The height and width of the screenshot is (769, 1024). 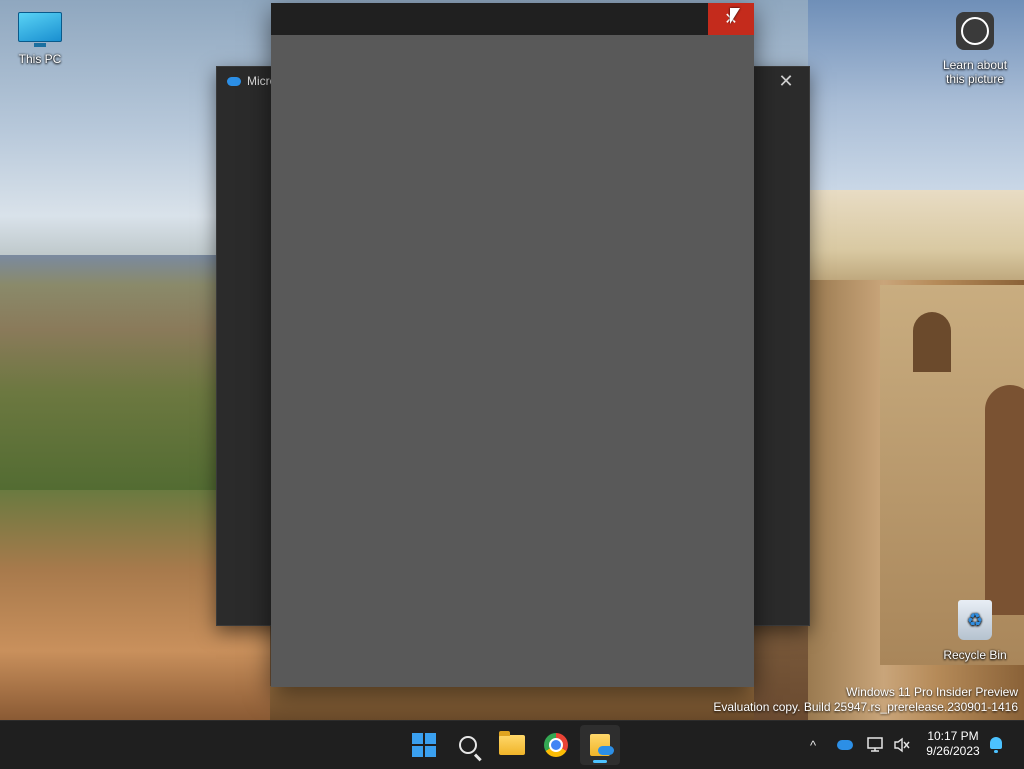 I want to click on desktop-icon-learn-about-picture: Learn about this picture, so click(x=975, y=49).